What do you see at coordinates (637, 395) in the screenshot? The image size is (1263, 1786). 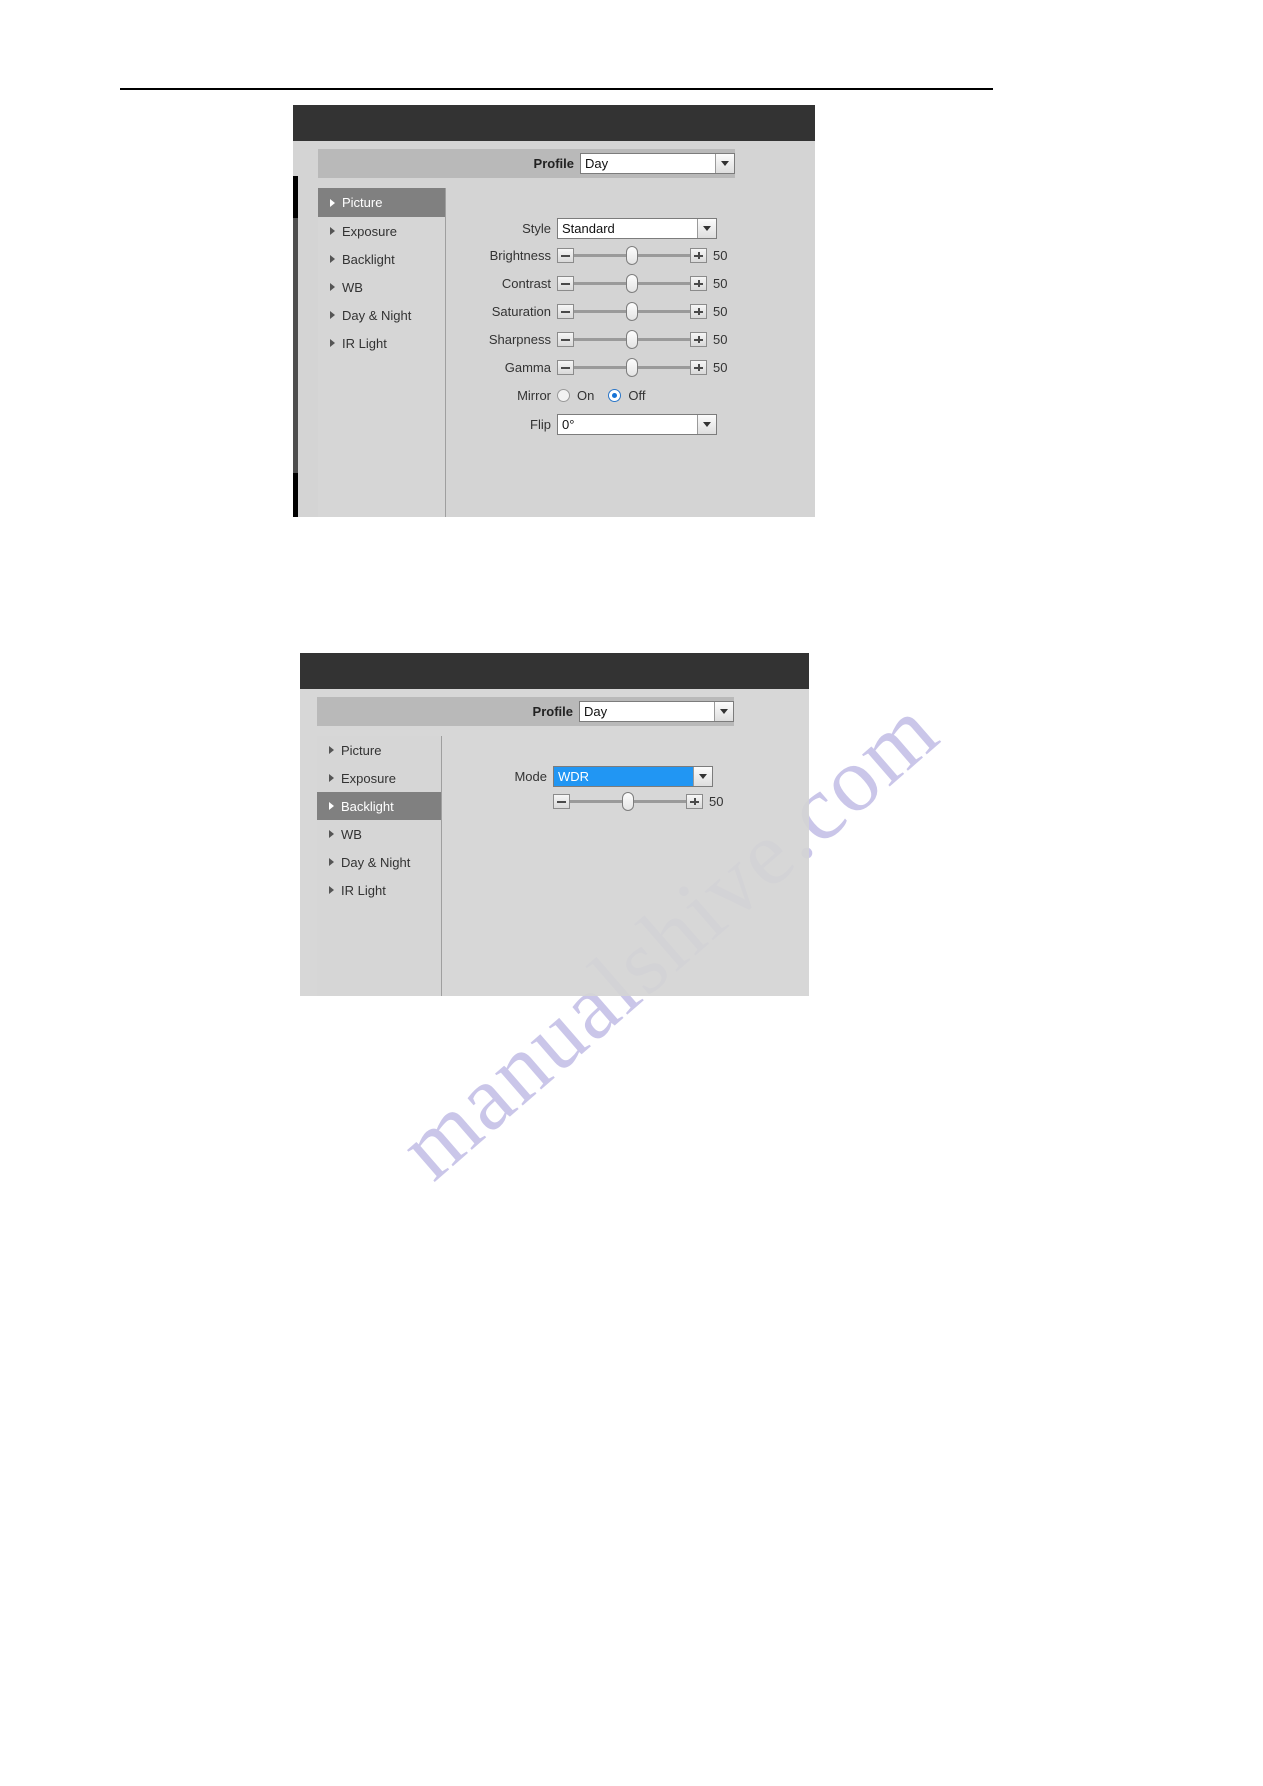 I see `mirror-off-label: Off` at bounding box center [637, 395].